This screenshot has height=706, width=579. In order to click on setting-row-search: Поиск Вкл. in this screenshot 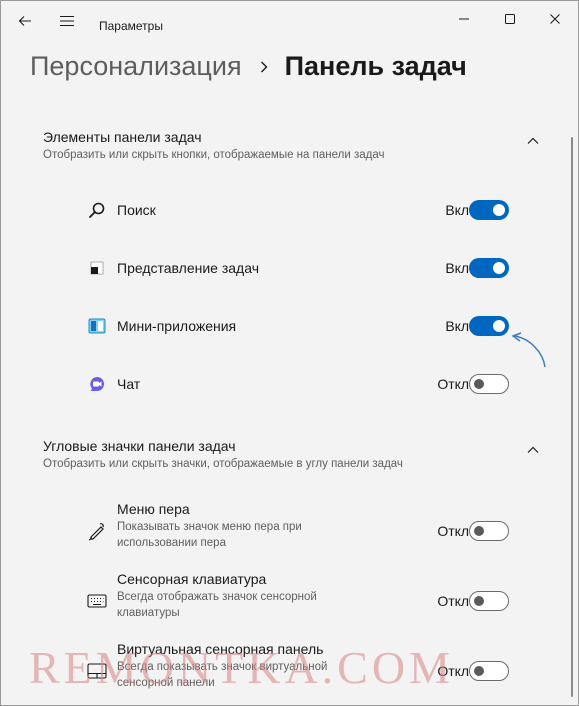, I will do `click(291, 210)`.